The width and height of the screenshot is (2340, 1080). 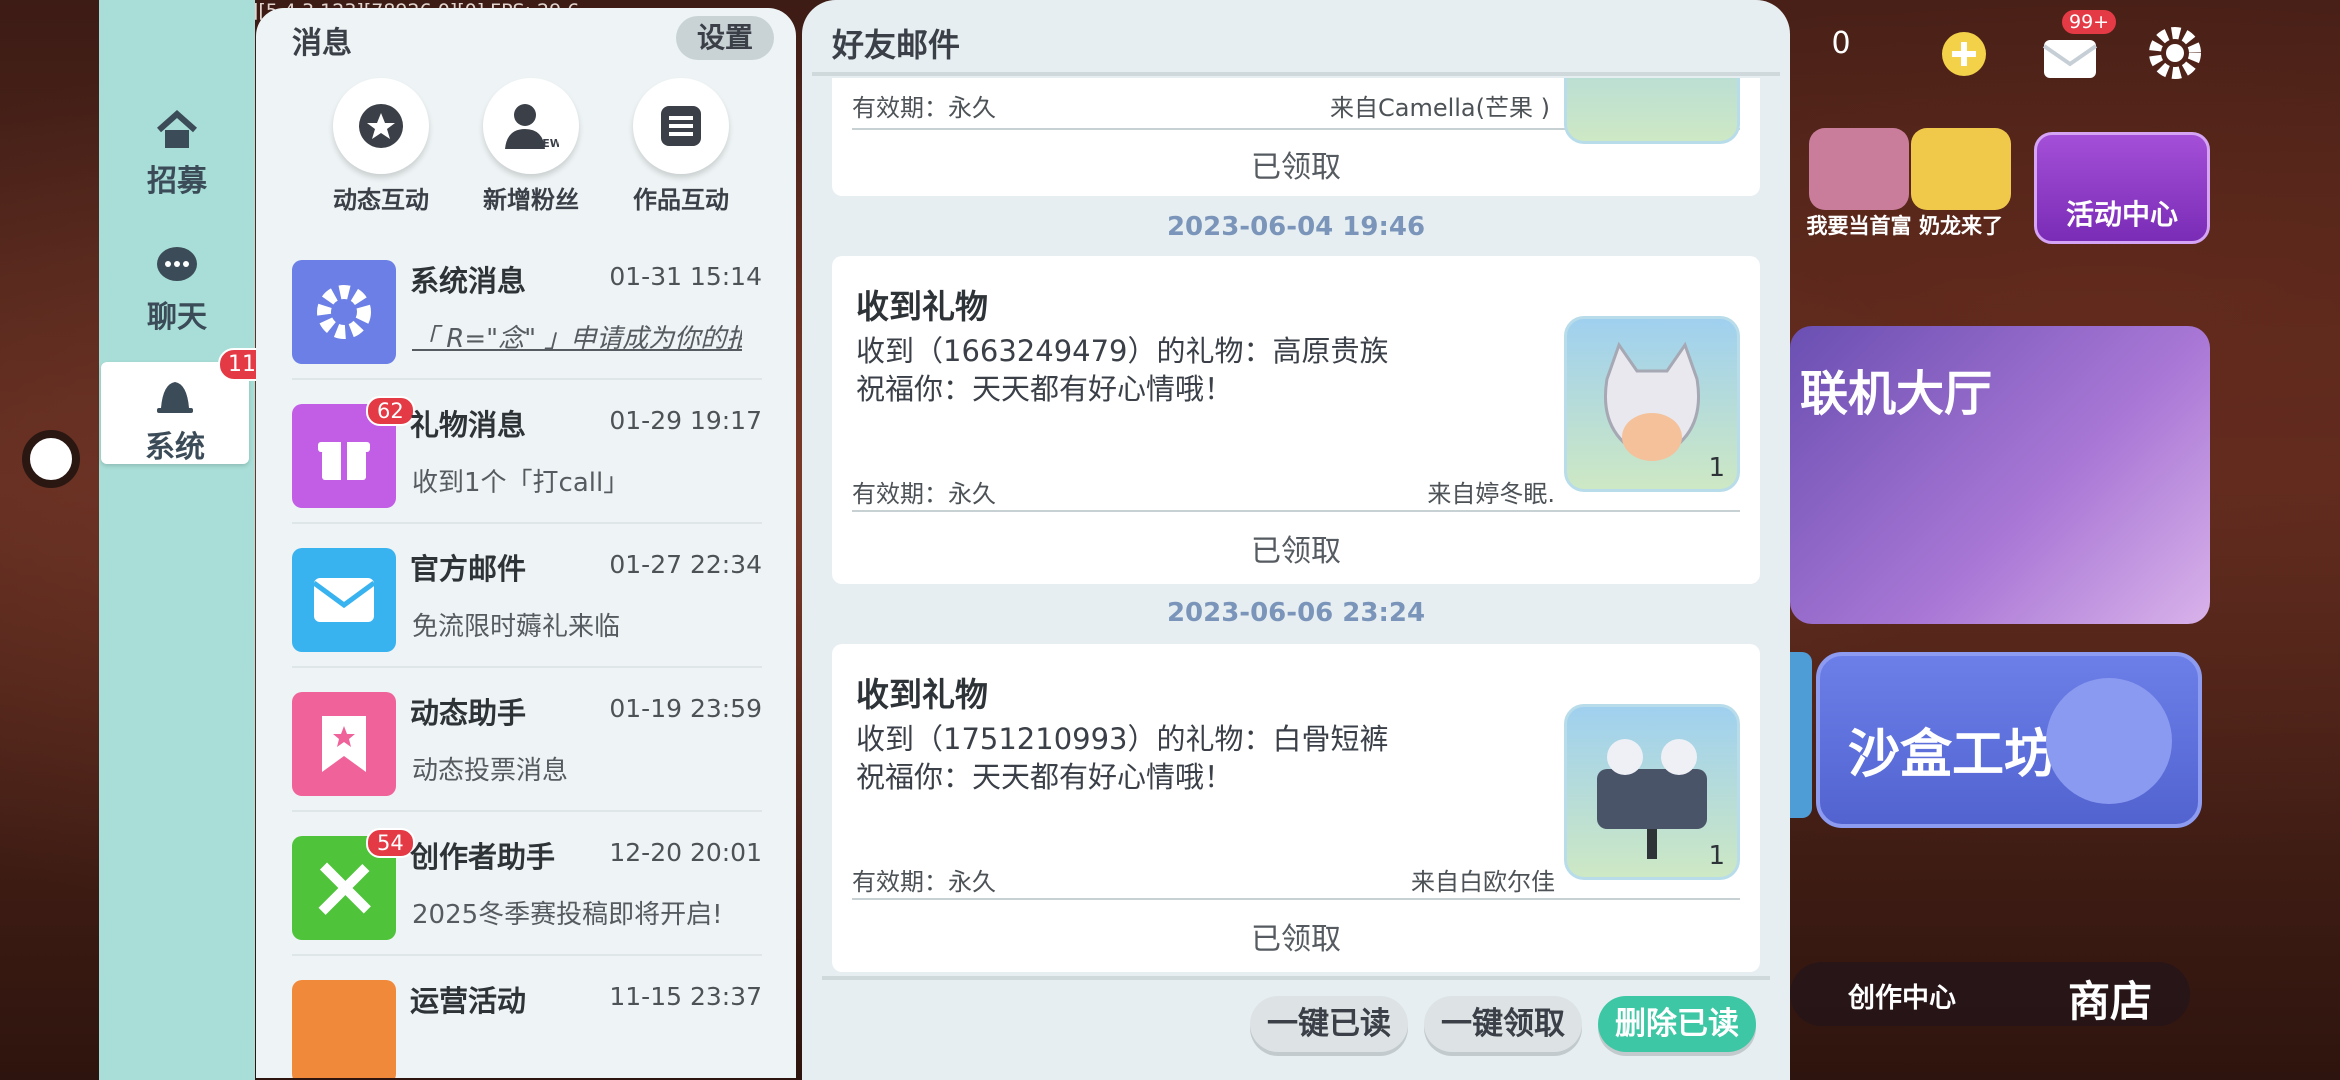 I want to click on mail-title: 好友邮件, so click(x=896, y=45).